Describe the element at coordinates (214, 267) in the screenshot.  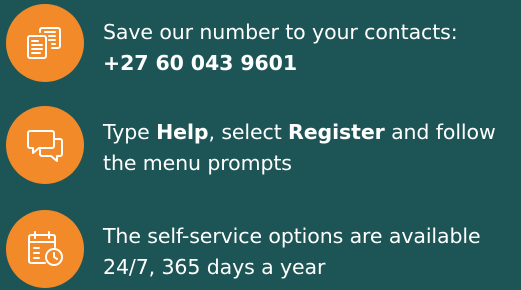
I see `step-availability-line-2: 24/7, 365 days a year` at that location.